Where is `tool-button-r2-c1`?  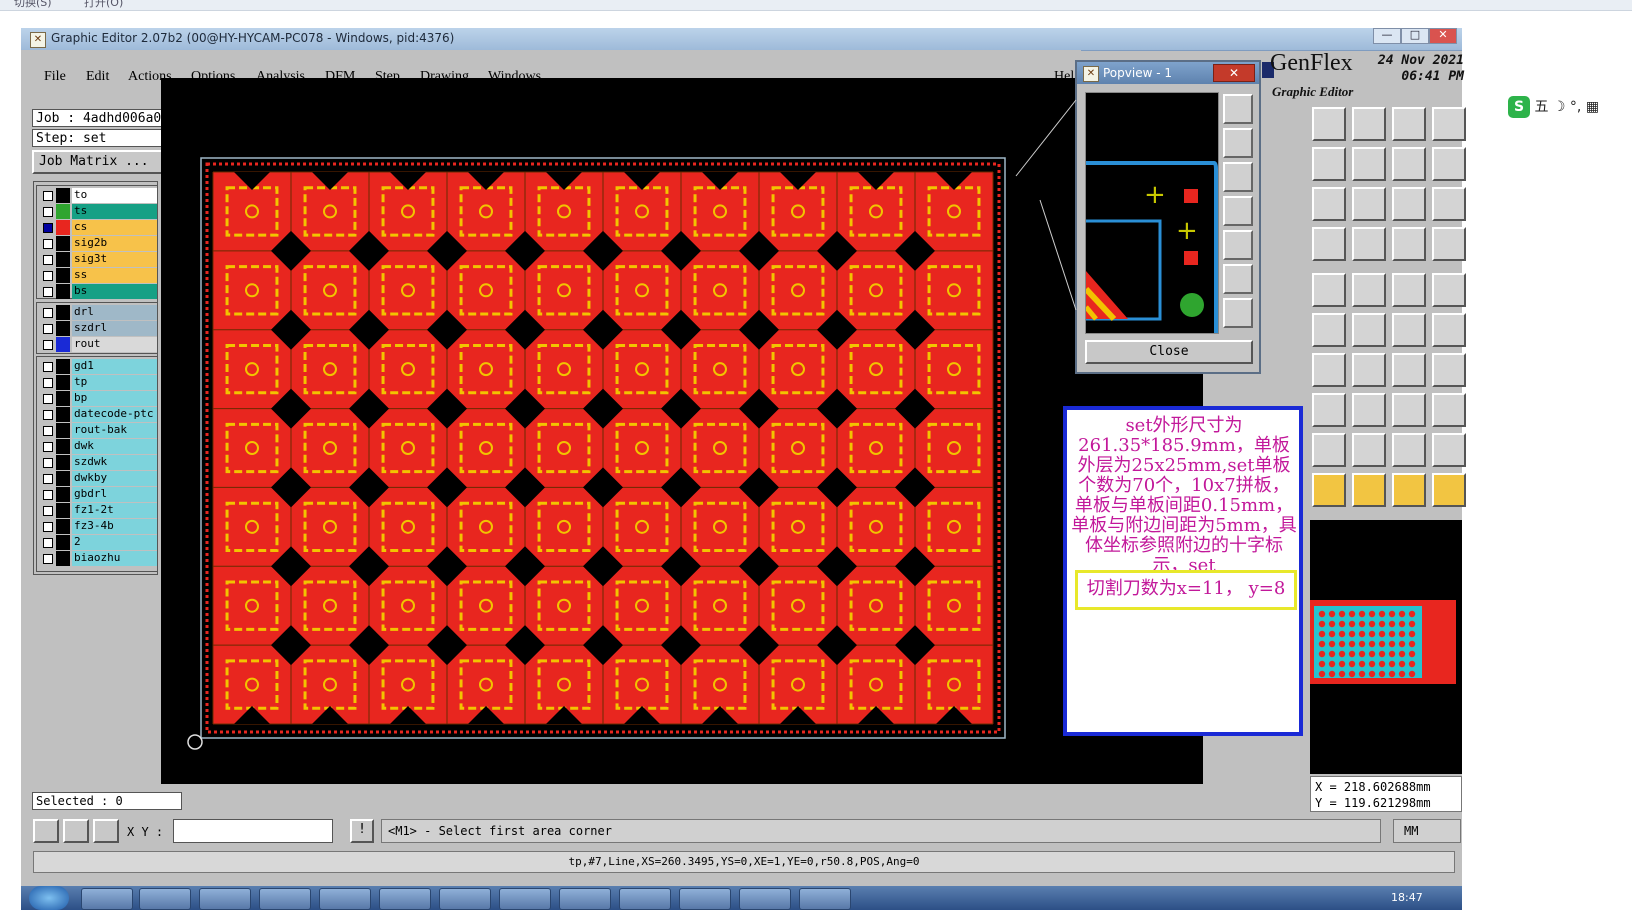
tool-button-r2-c1 is located at coordinates (1369, 204).